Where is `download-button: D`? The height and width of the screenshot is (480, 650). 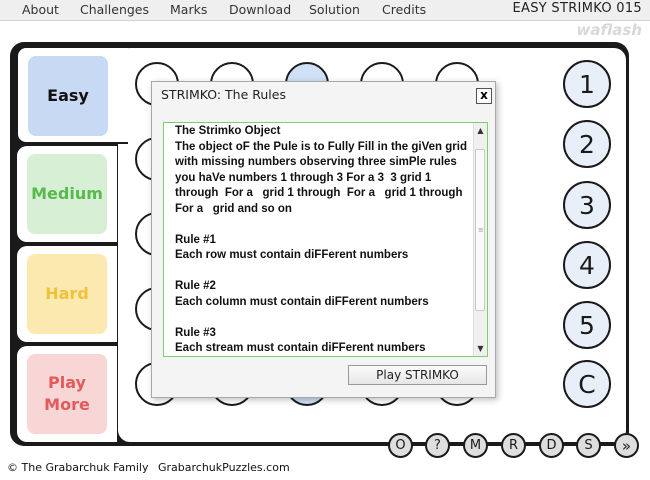 download-button: D is located at coordinates (551, 445).